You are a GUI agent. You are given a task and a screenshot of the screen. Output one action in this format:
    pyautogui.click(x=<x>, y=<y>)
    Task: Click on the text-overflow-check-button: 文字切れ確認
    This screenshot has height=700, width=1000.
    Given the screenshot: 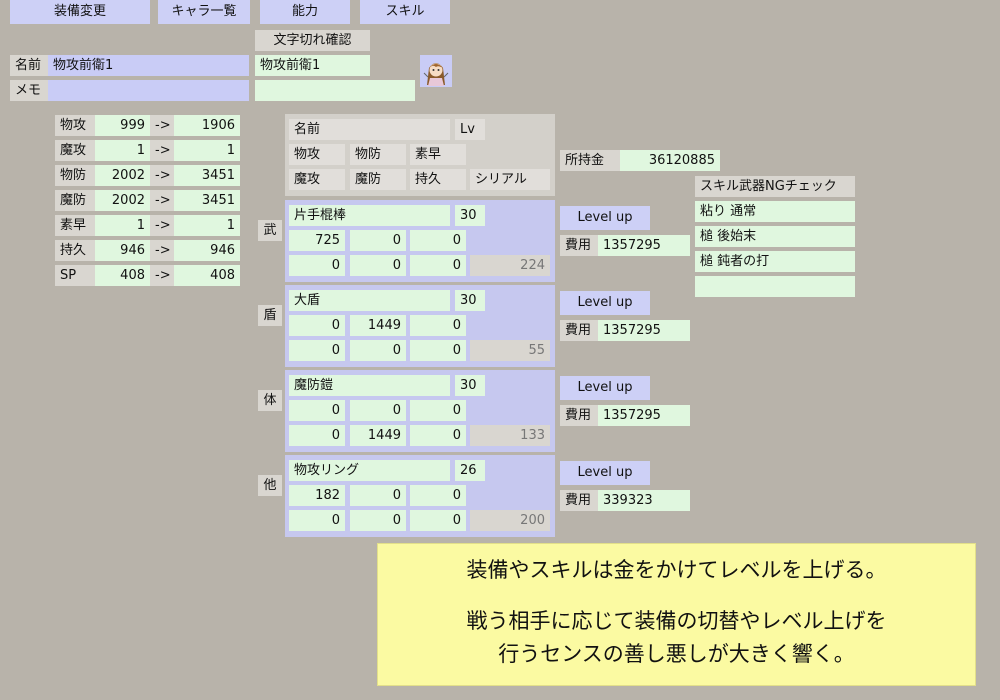 What is the action you would take?
    pyautogui.click(x=312, y=40)
    